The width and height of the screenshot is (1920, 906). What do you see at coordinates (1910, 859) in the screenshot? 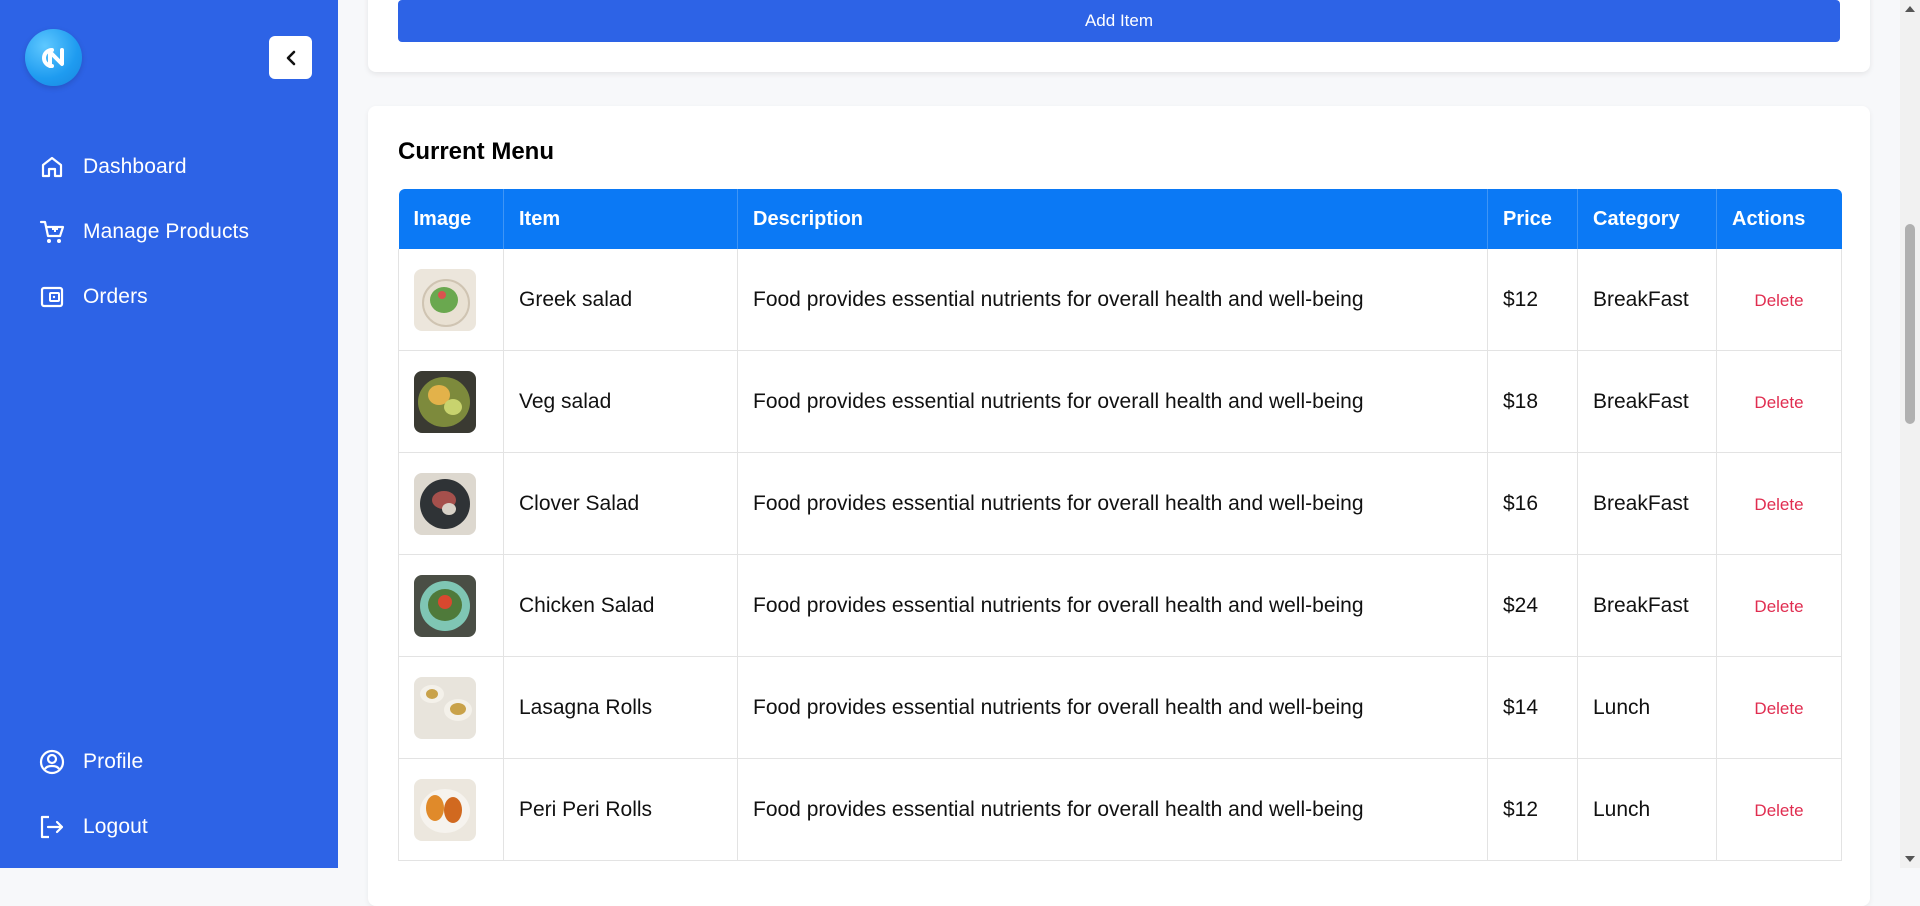
I see `scroll-down-arrow-icon` at bounding box center [1910, 859].